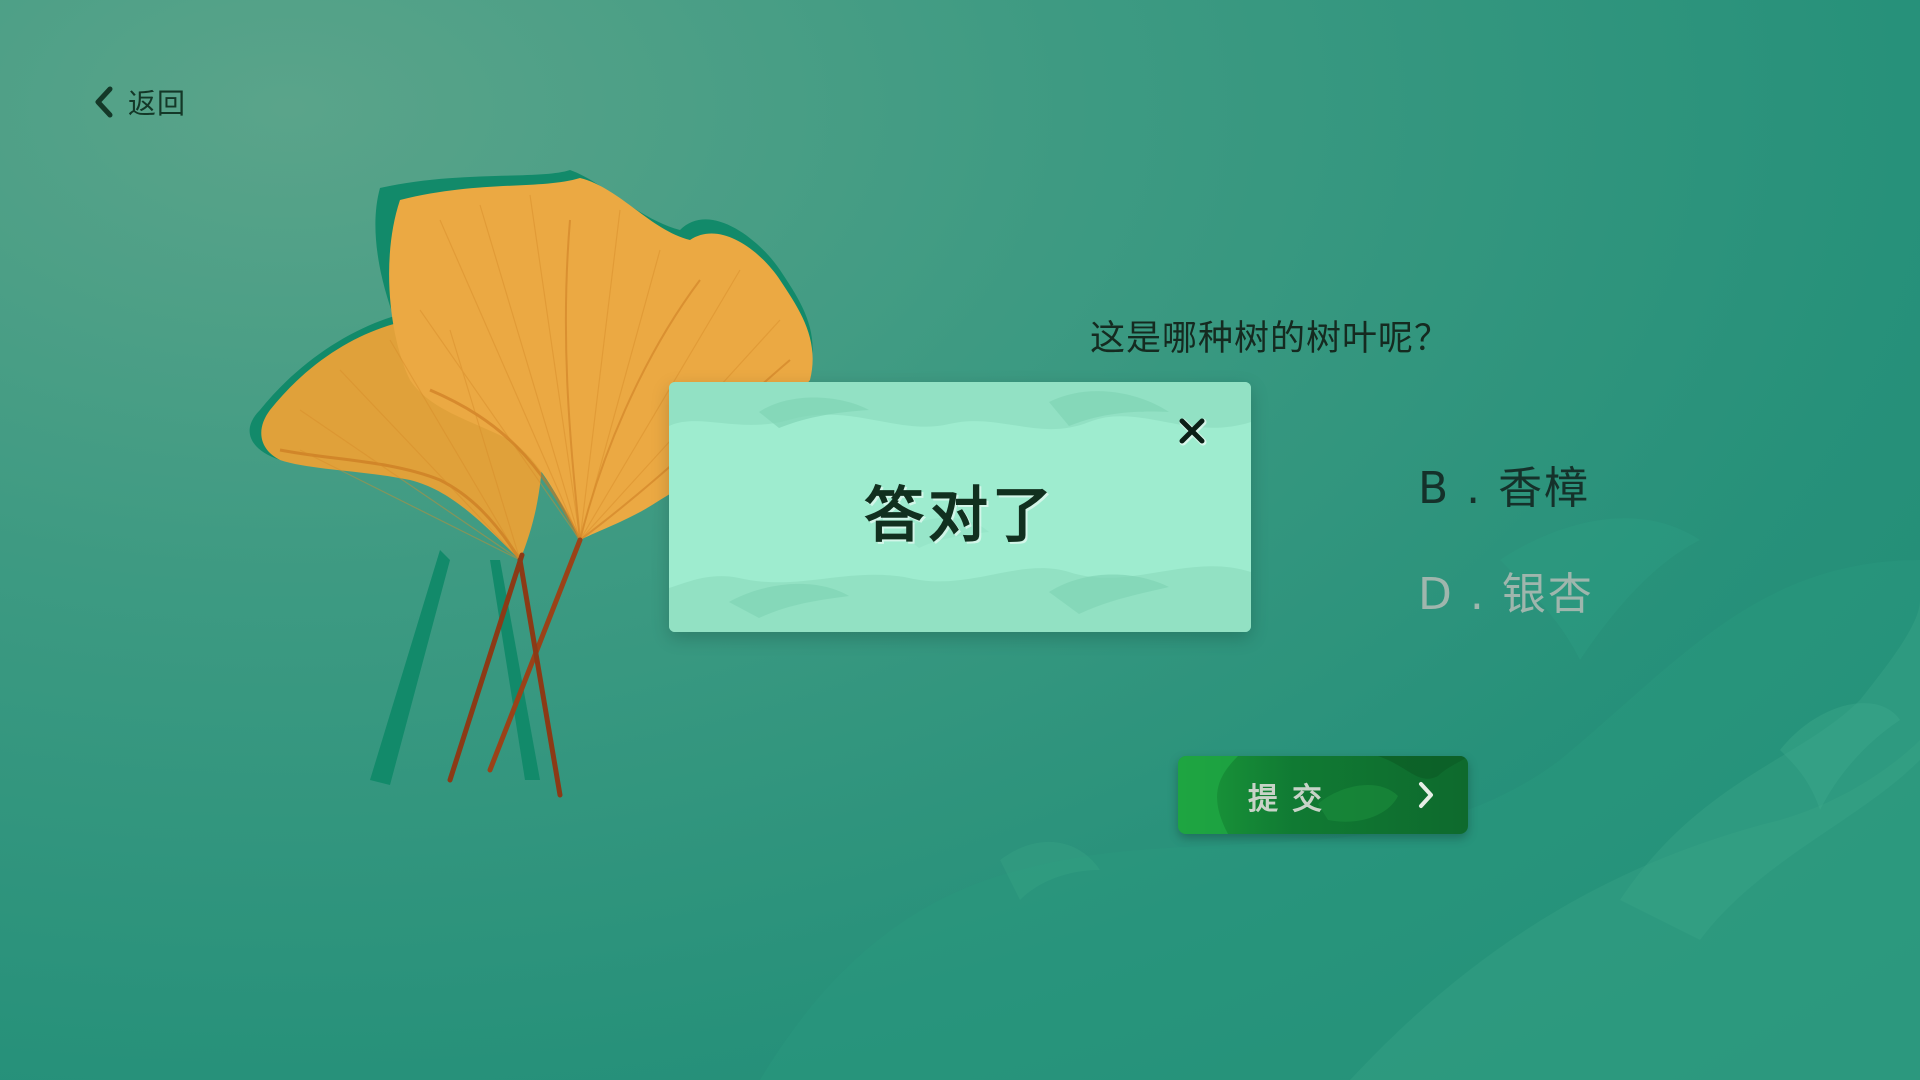  Describe the element at coordinates (1506, 590) in the screenshot. I see `option-d: D . 银杏` at that location.